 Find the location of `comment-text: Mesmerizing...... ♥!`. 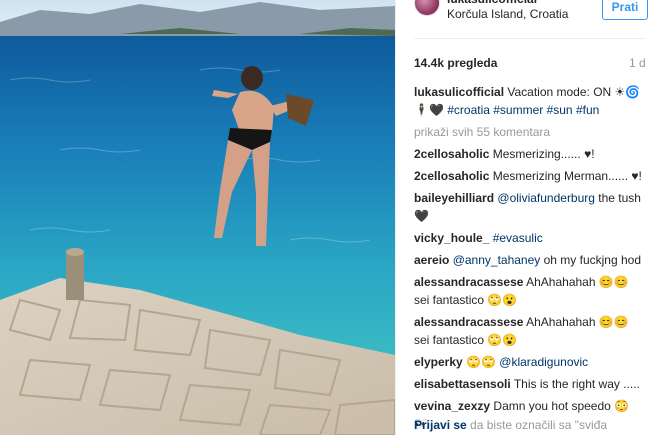

comment-text: Mesmerizing...... ♥! is located at coordinates (542, 154).